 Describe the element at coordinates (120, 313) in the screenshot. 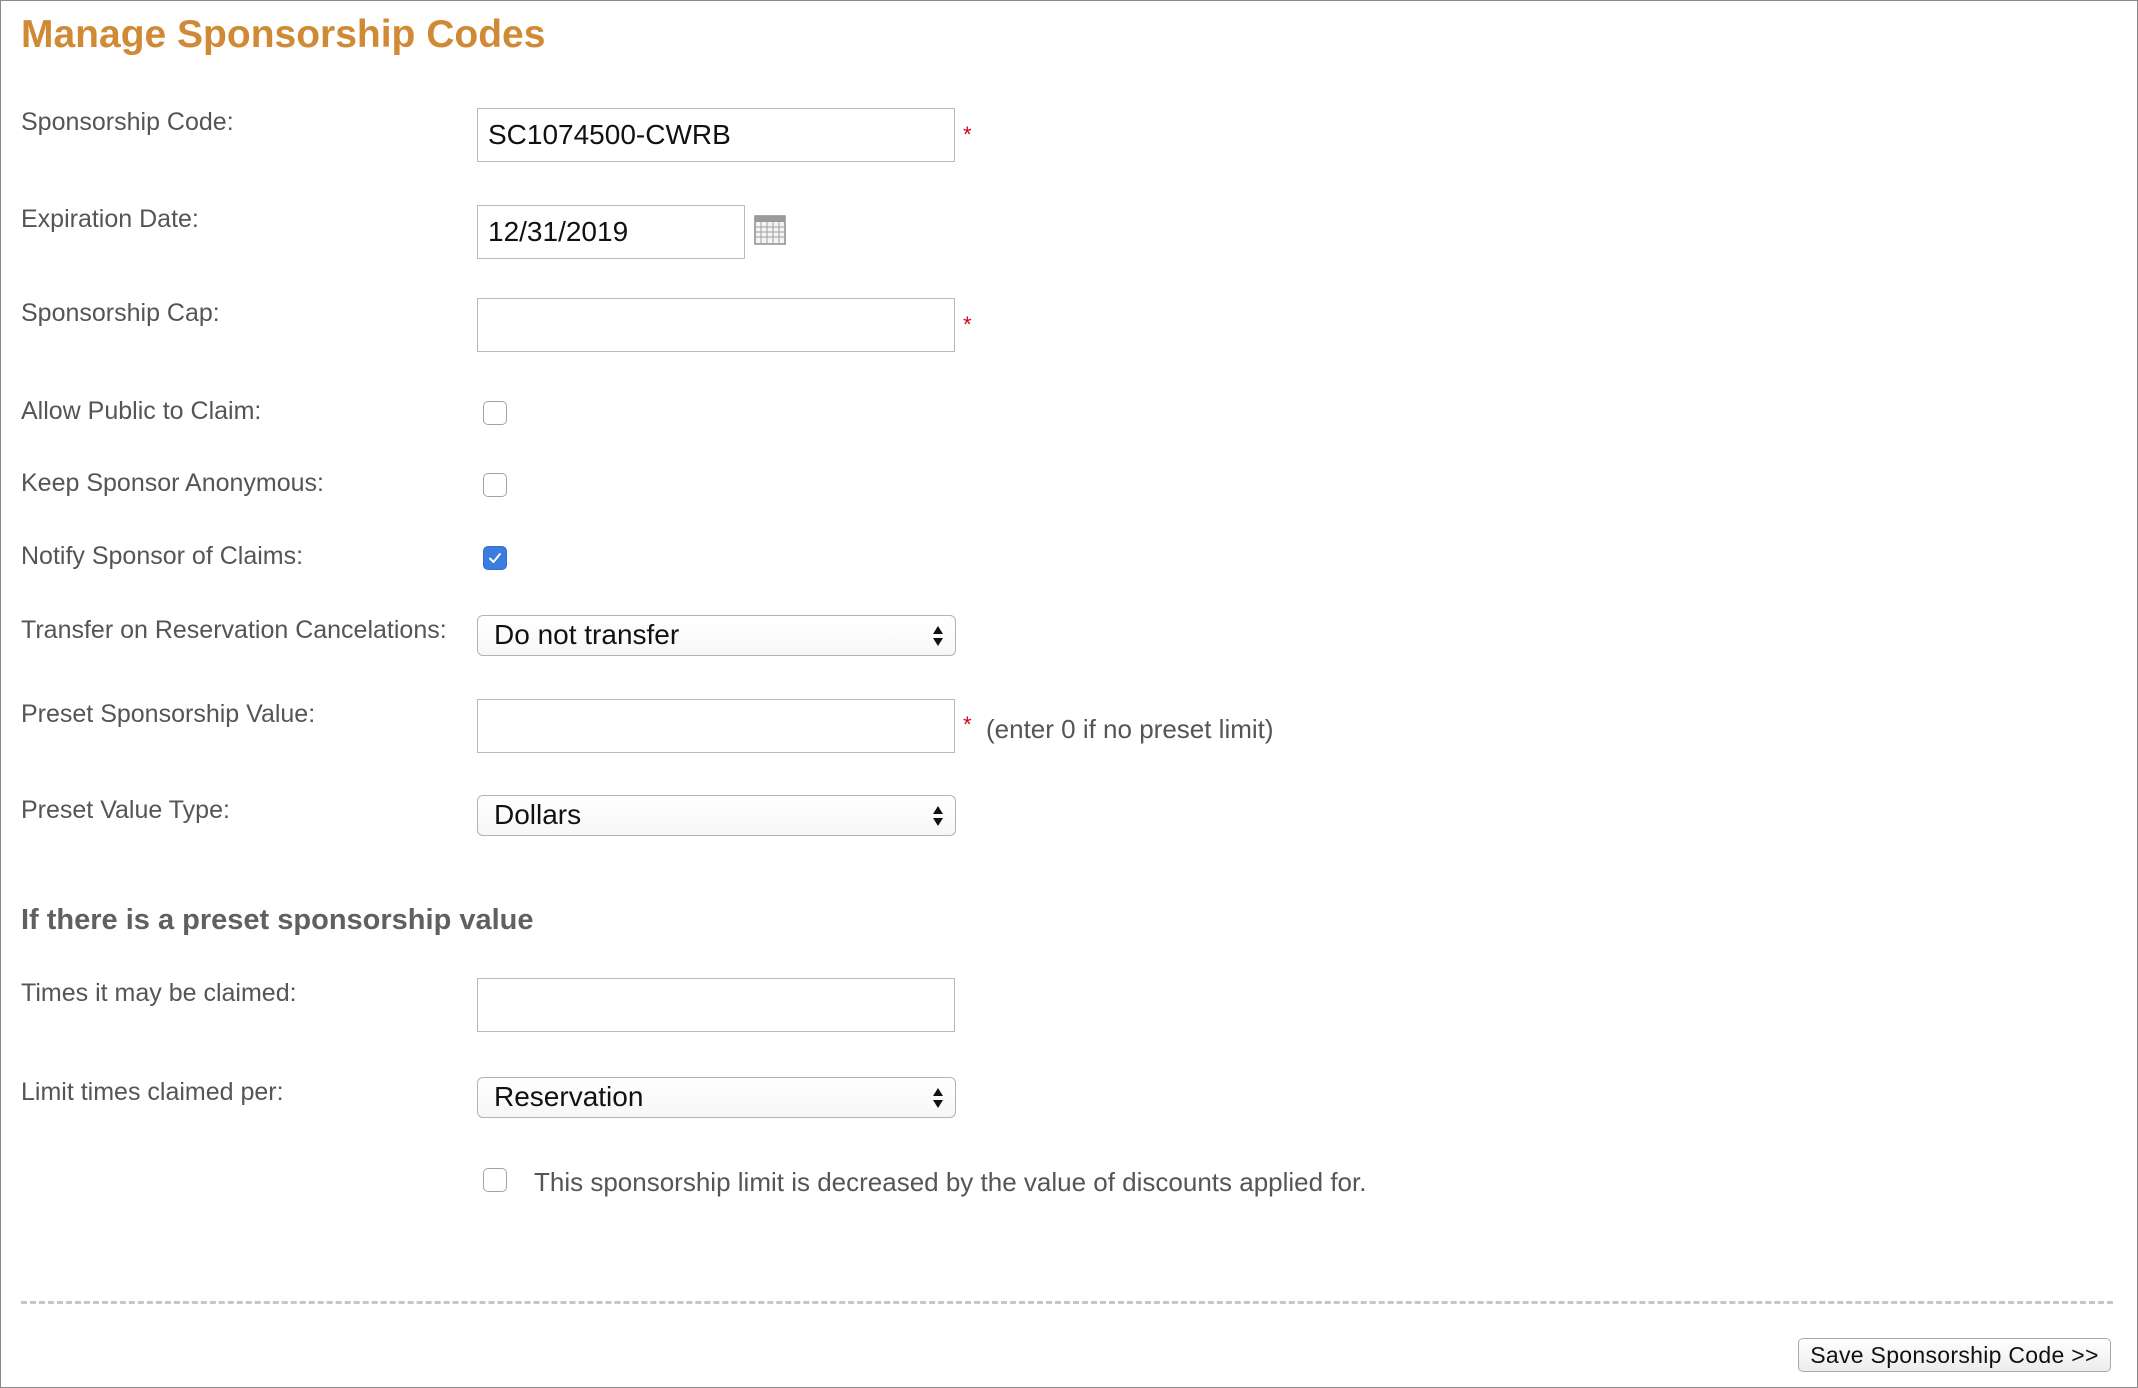

I see `sponsorship-cap-label: Sponsorship Cap:` at that location.